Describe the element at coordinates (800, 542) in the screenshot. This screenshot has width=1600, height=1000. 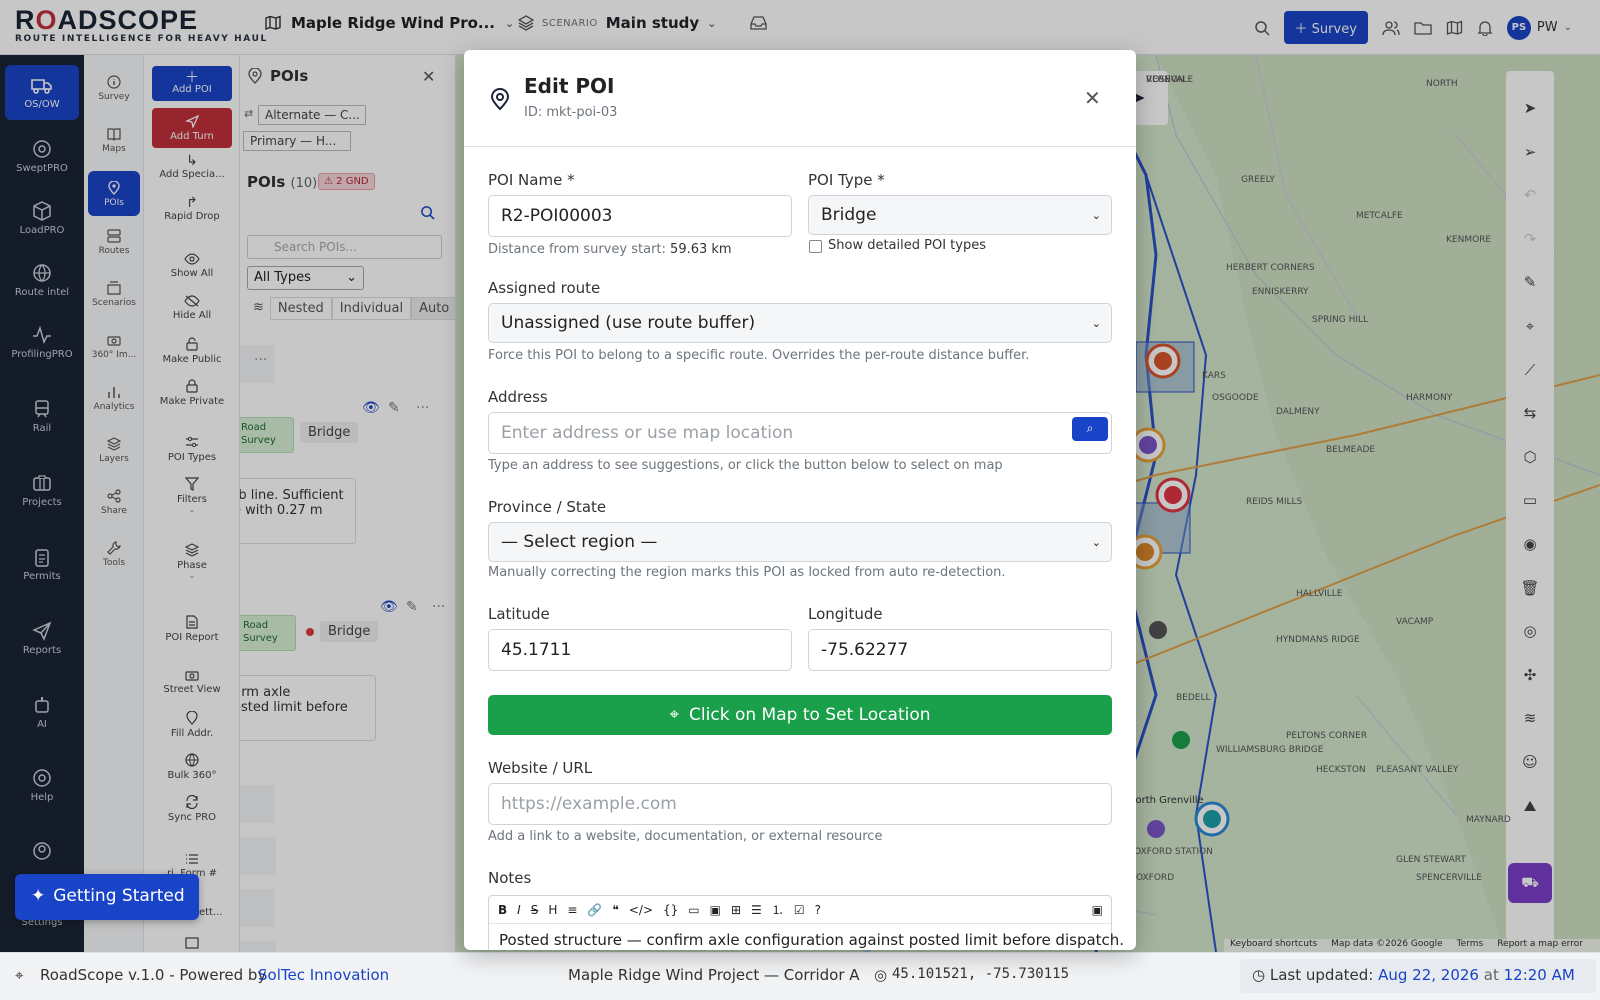
I see `region-select: — Select region — ⌄` at that location.